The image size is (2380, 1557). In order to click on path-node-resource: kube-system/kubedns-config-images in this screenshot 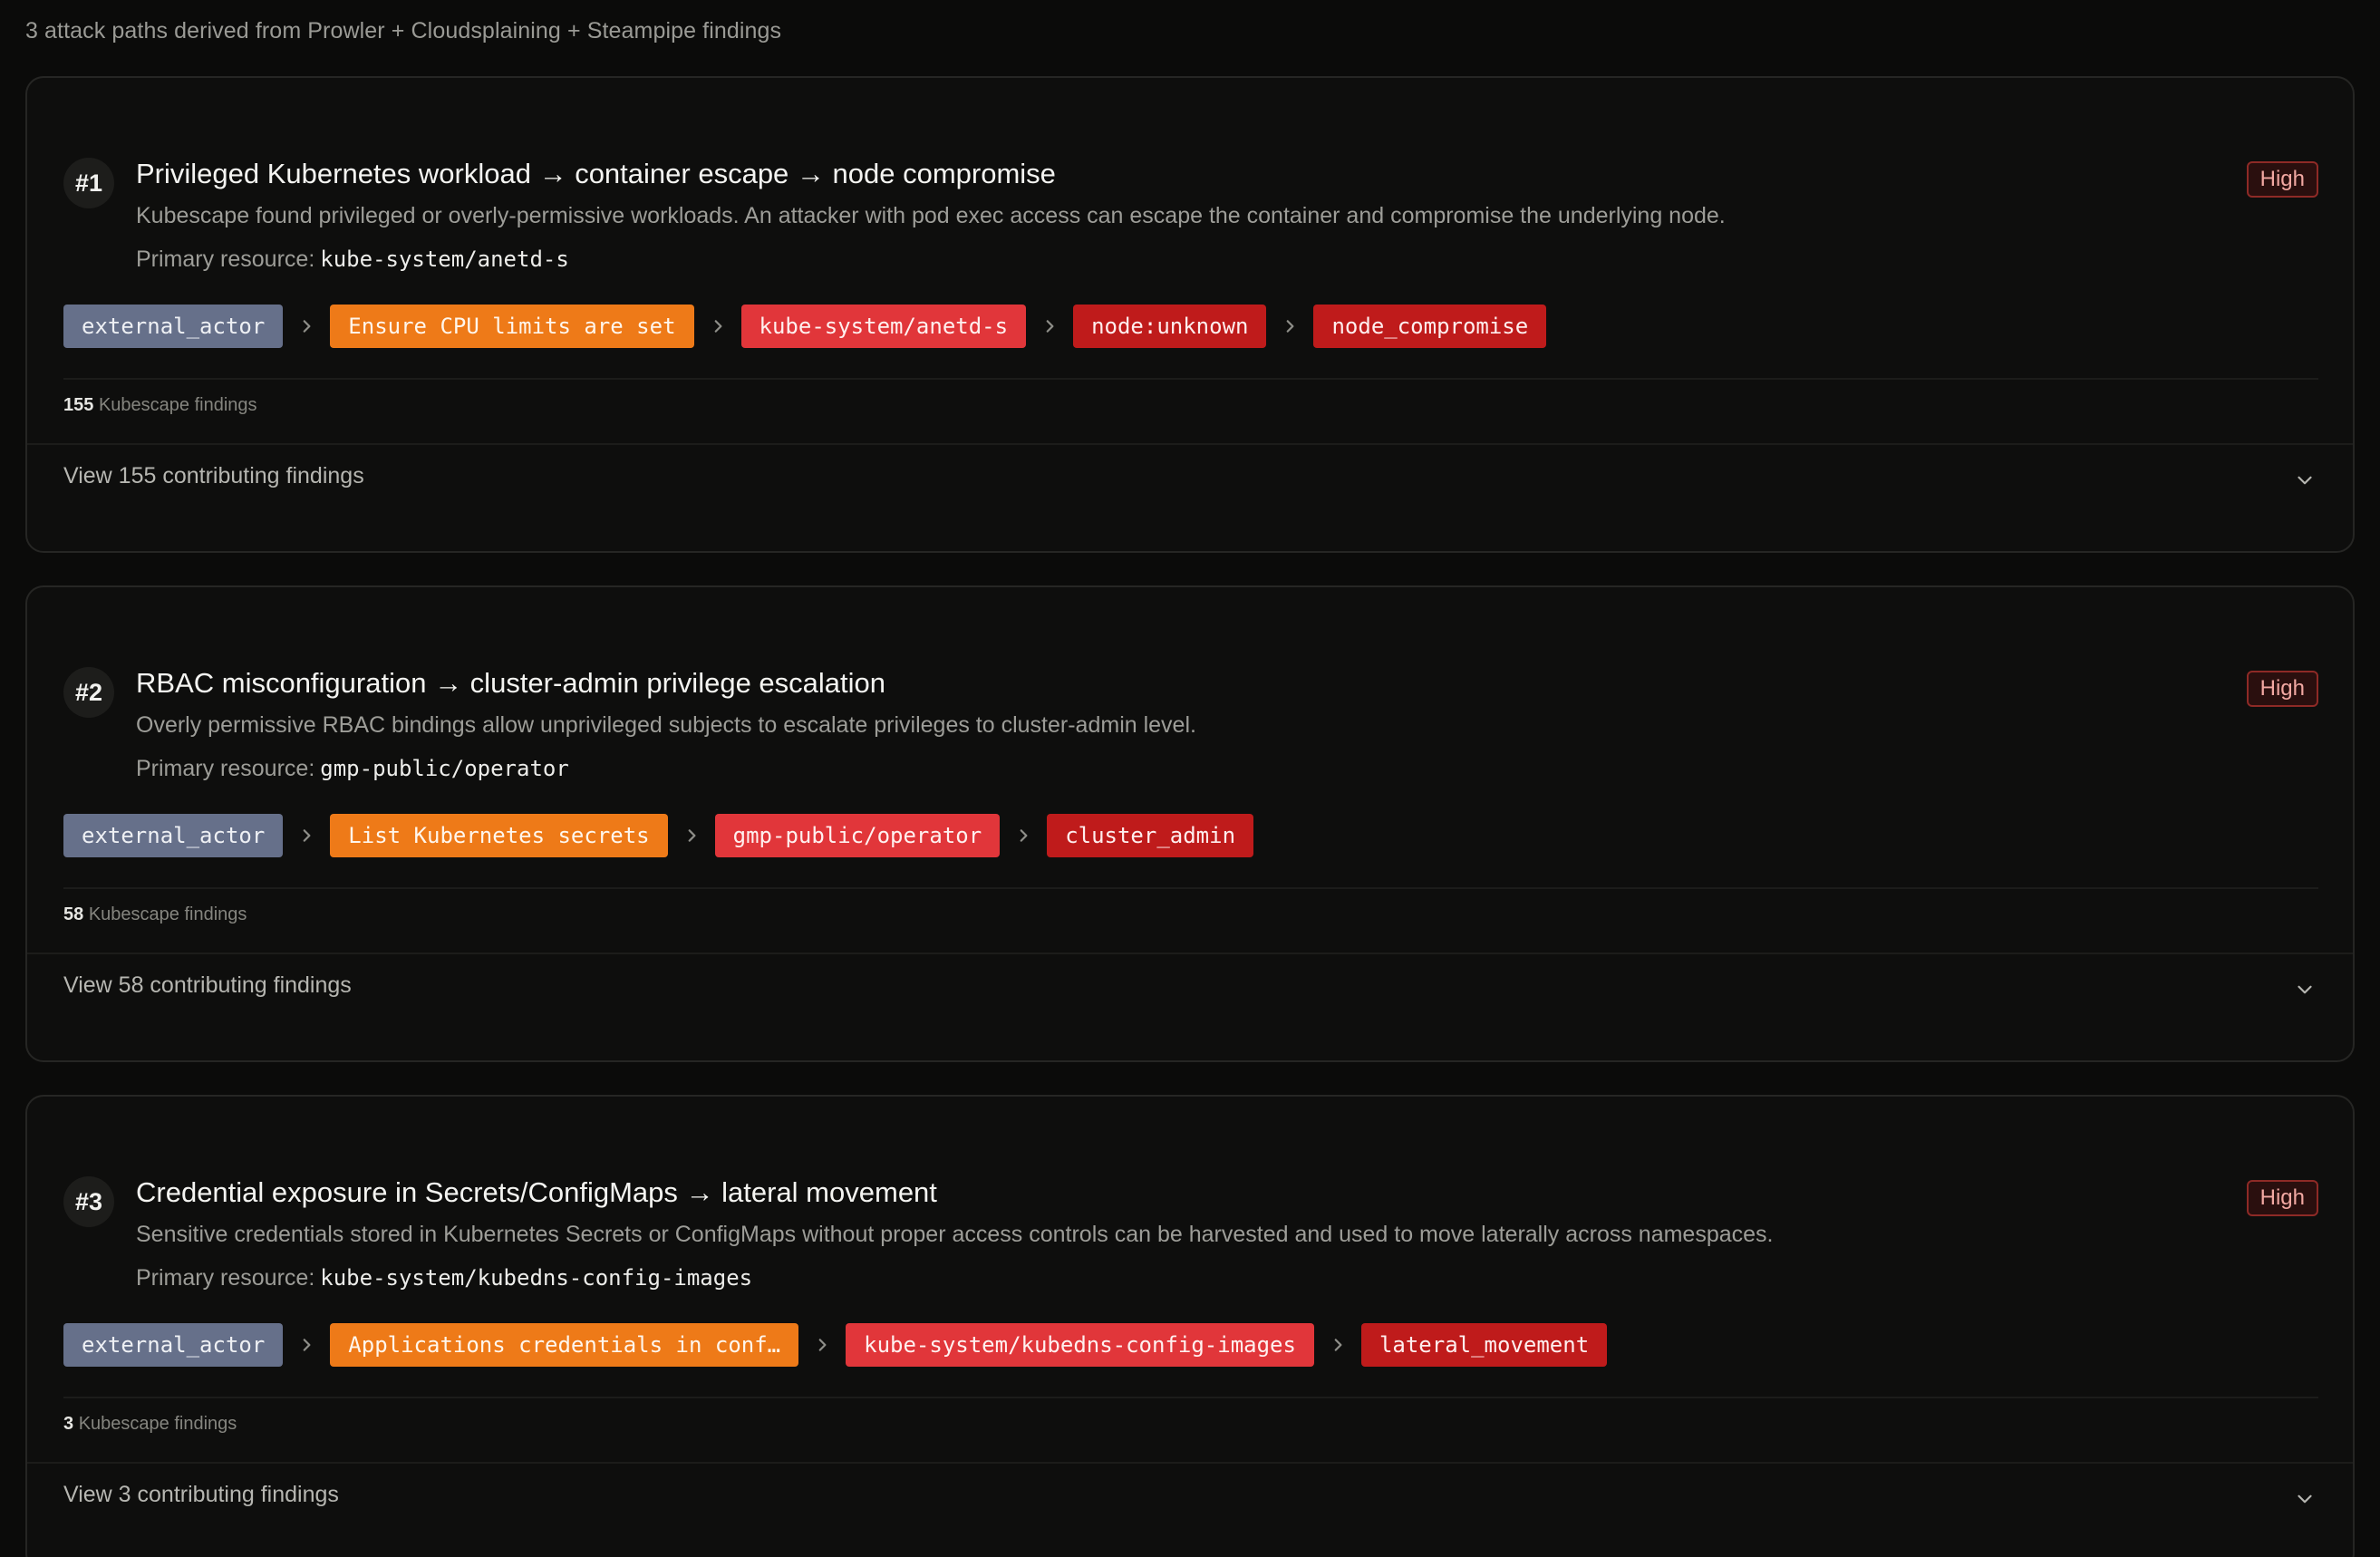, I will do `click(1080, 1345)`.